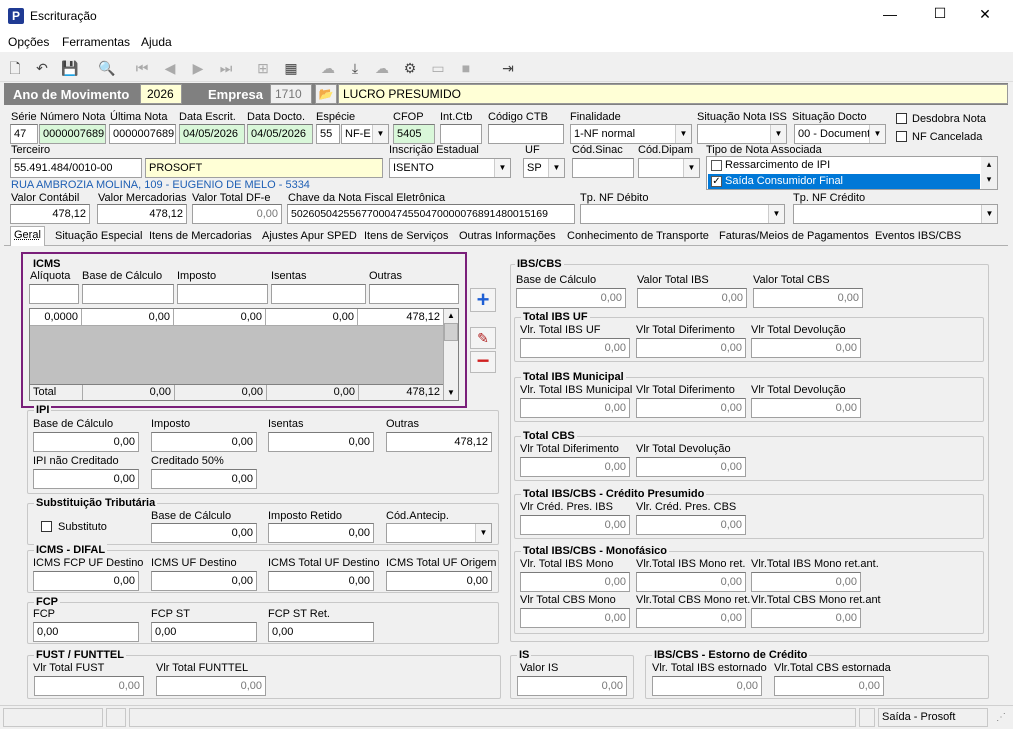  I want to click on tab-ajustes-sped: Ajustes Apur SPED, so click(309, 237).